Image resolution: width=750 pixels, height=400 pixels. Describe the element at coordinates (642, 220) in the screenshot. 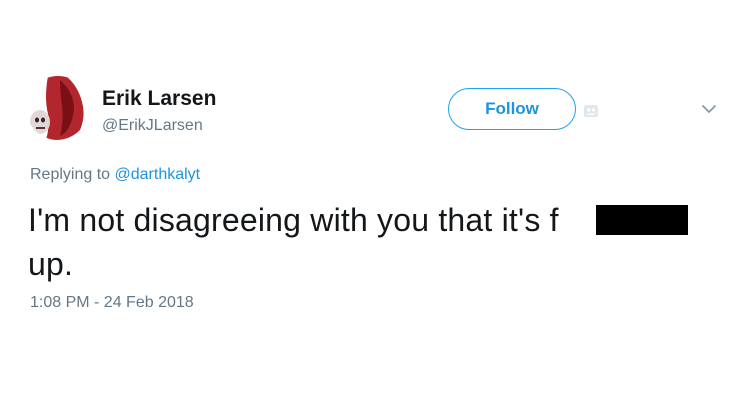

I see `redaction-bar` at that location.